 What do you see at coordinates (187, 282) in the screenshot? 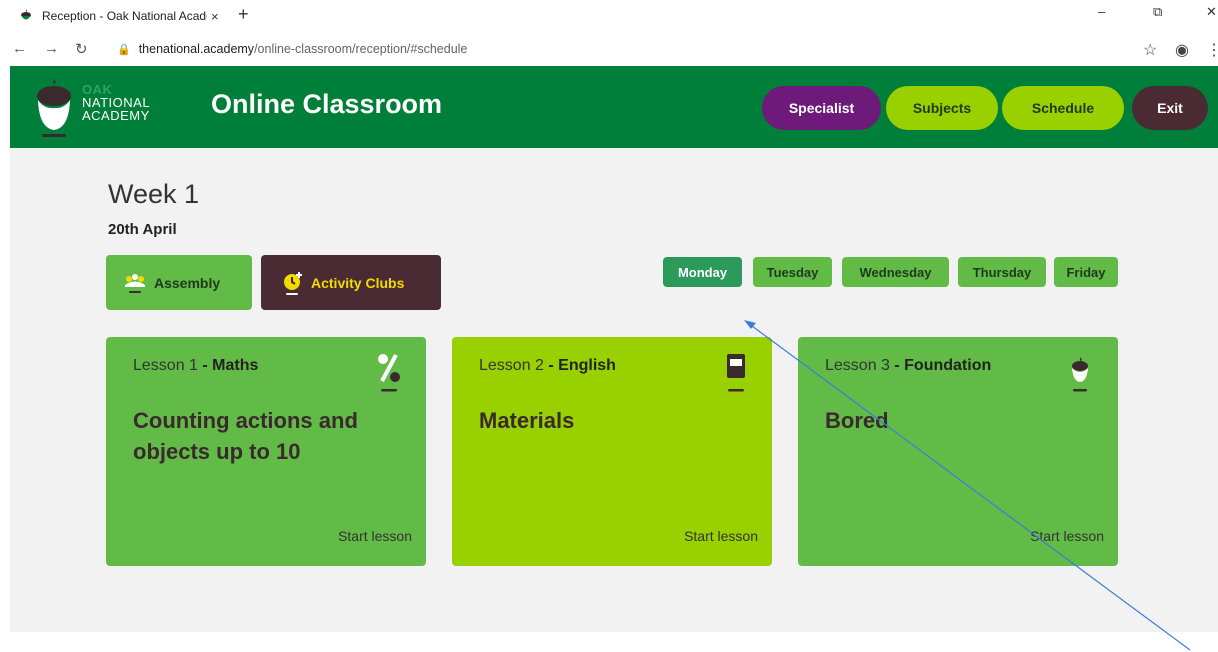
I see `assembly-label: Assembly` at bounding box center [187, 282].